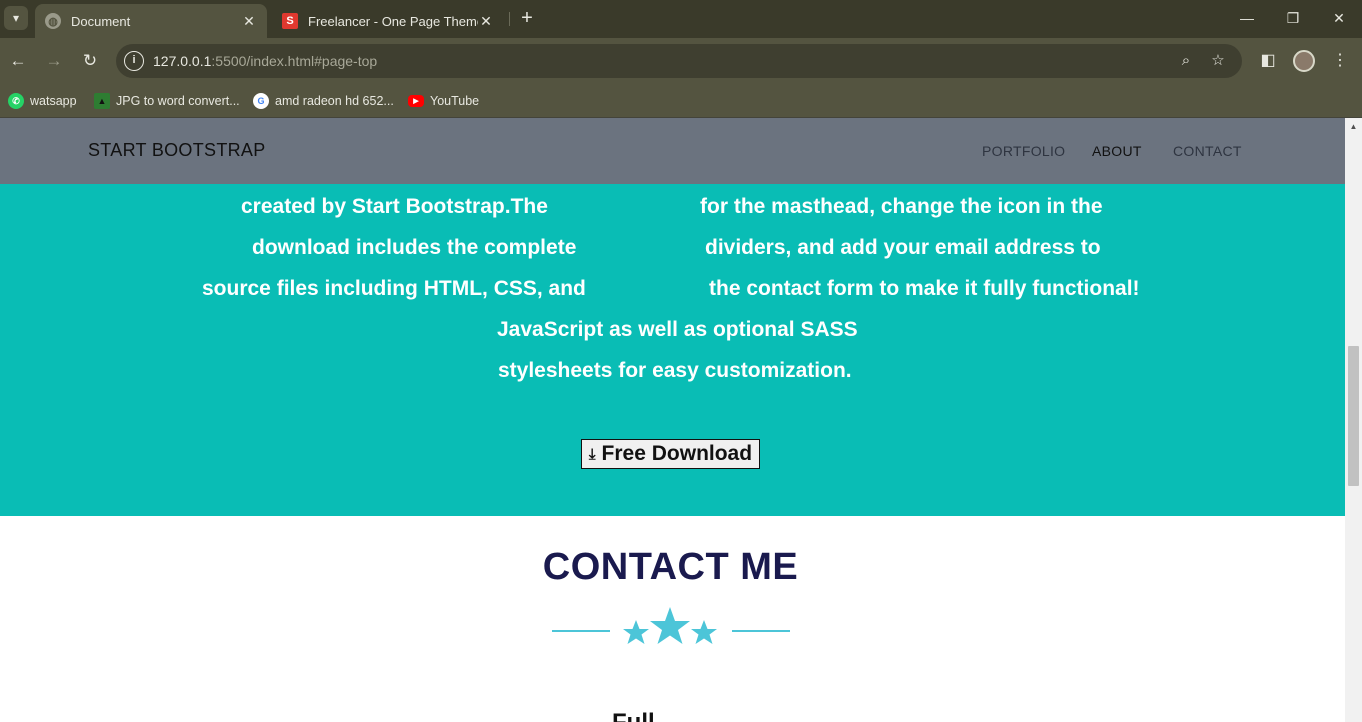 This screenshot has height=722, width=1362. What do you see at coordinates (901, 206) in the screenshot?
I see `about-text-right-line: for the masthead, change the icon in the` at bounding box center [901, 206].